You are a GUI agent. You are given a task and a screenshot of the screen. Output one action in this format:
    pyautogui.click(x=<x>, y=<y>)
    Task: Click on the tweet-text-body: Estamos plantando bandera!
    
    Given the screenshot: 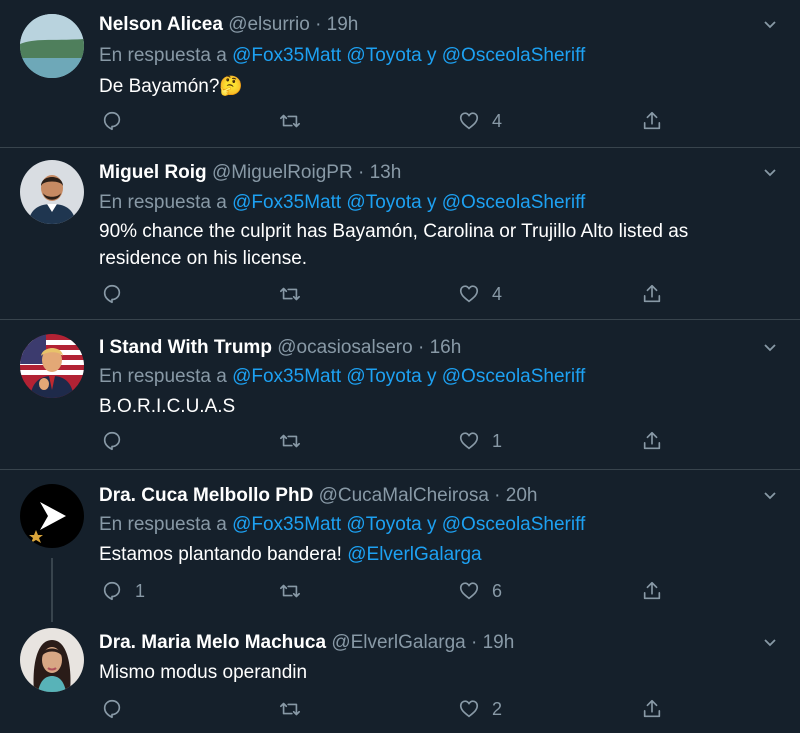 What is the action you would take?
    pyautogui.click(x=220, y=554)
    